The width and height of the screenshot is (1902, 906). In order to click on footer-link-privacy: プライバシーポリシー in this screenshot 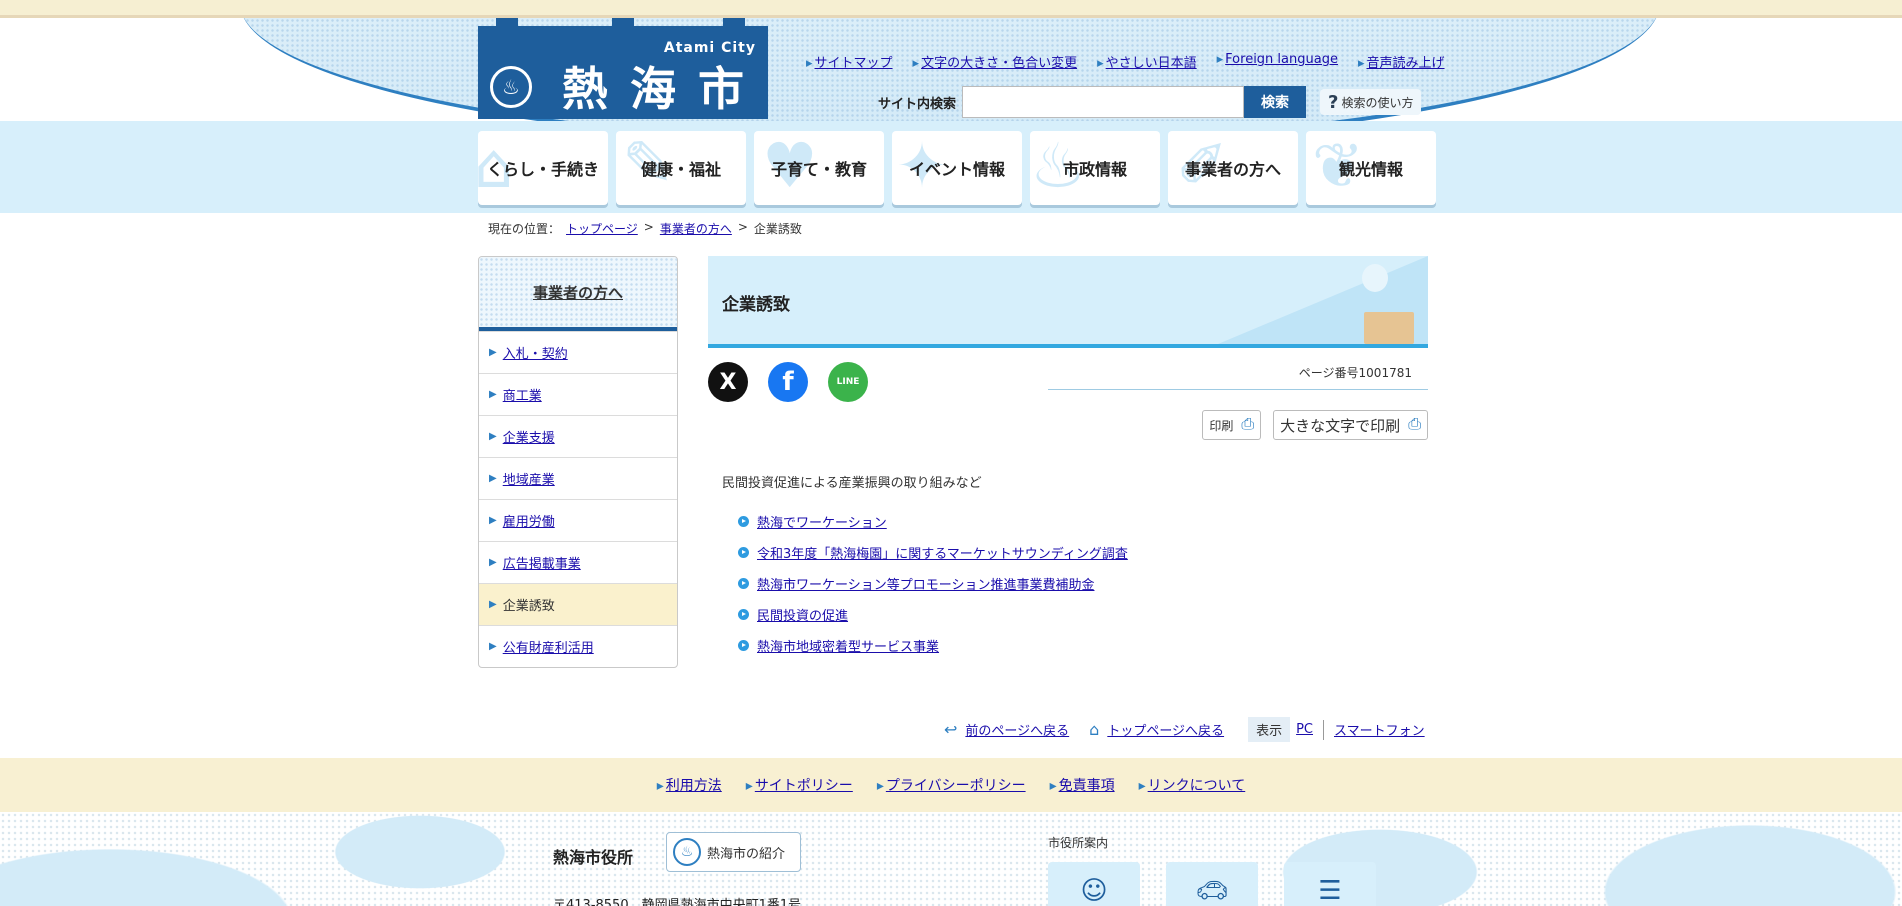, I will do `click(951, 785)`.